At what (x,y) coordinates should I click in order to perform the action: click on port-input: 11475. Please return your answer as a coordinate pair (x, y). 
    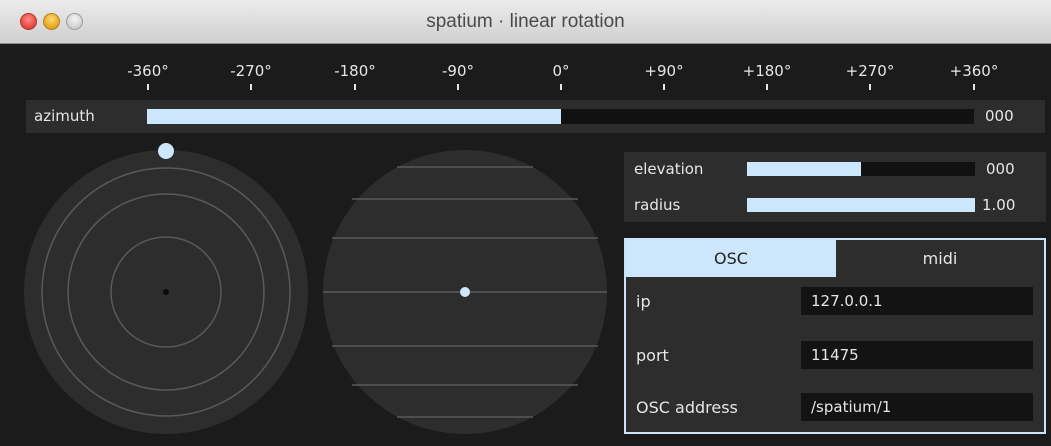
    Looking at the image, I should click on (917, 355).